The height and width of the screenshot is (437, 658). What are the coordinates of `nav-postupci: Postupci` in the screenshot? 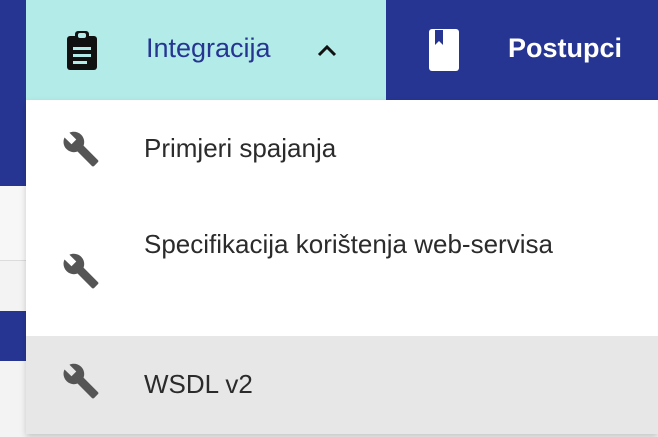 It's located at (522, 50).